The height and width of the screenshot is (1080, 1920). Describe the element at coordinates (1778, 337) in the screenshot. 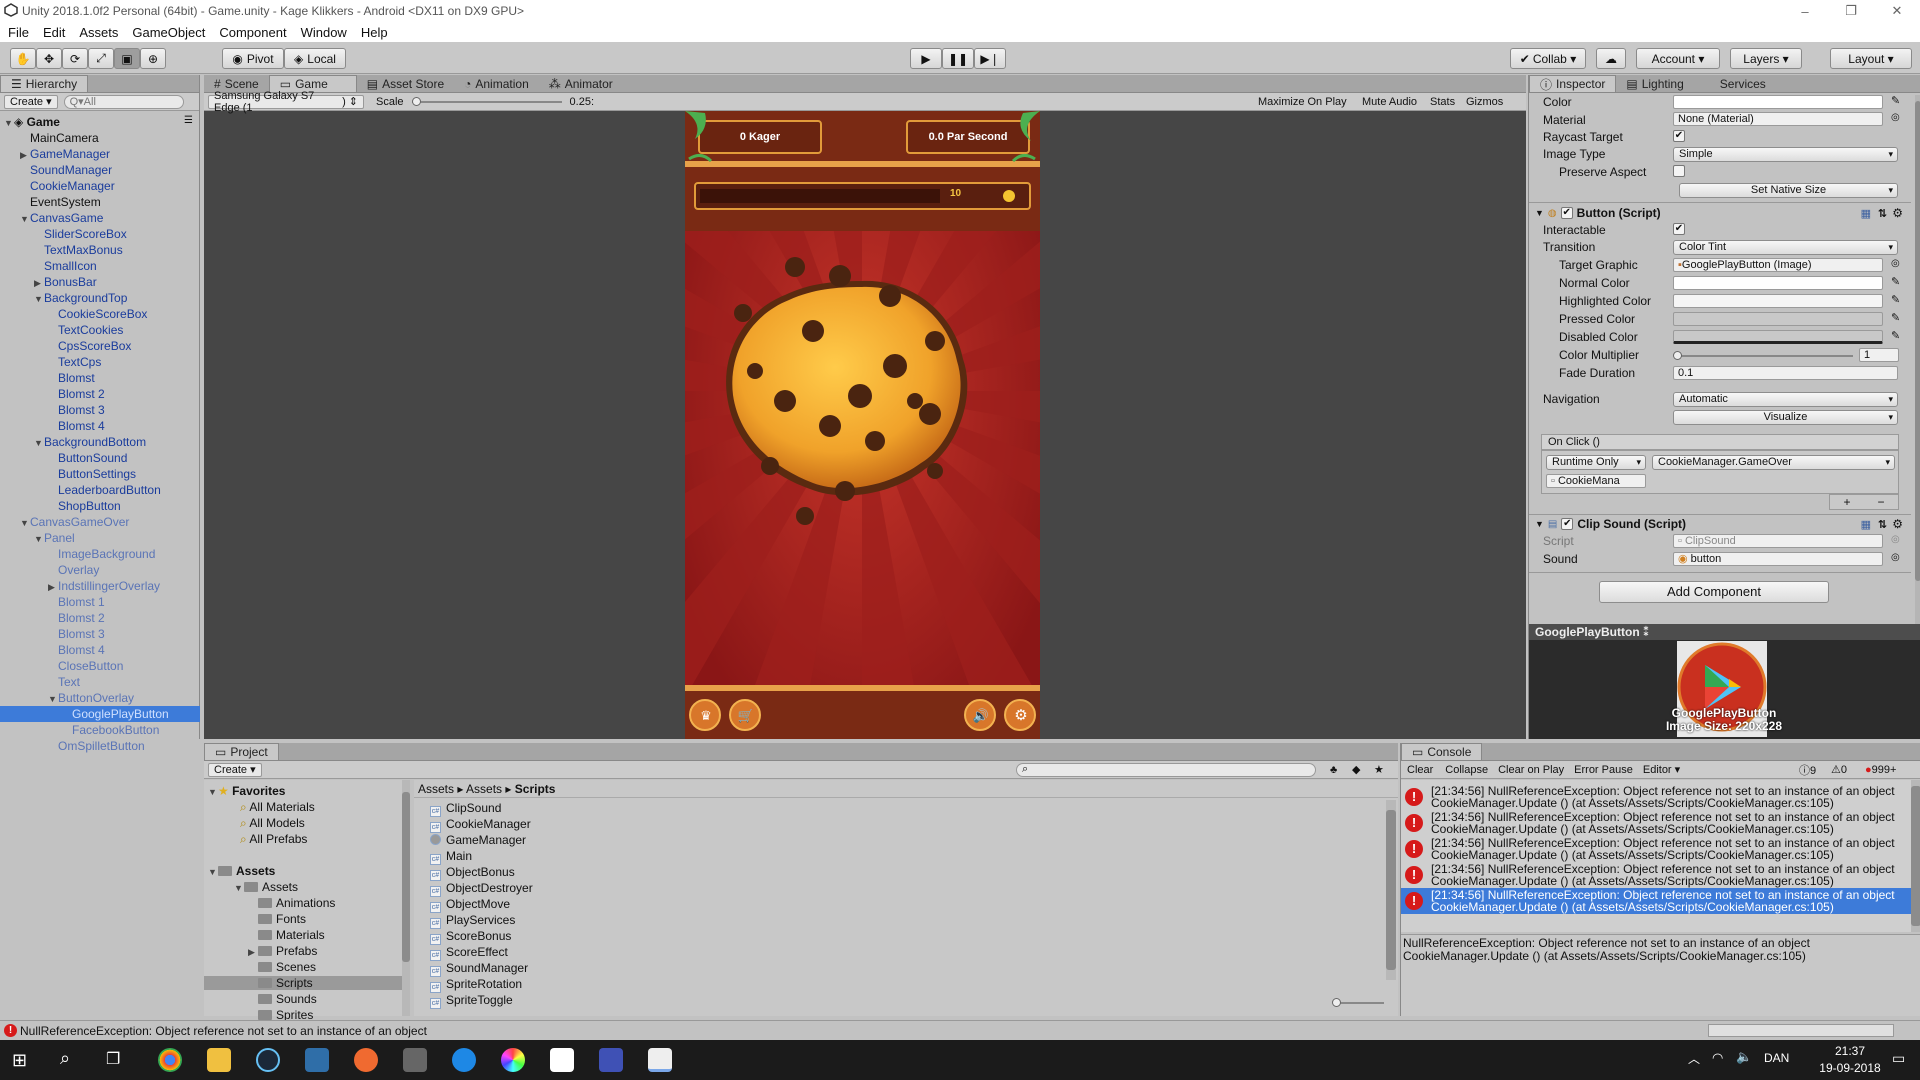

I see `disabled-color-swatch` at that location.